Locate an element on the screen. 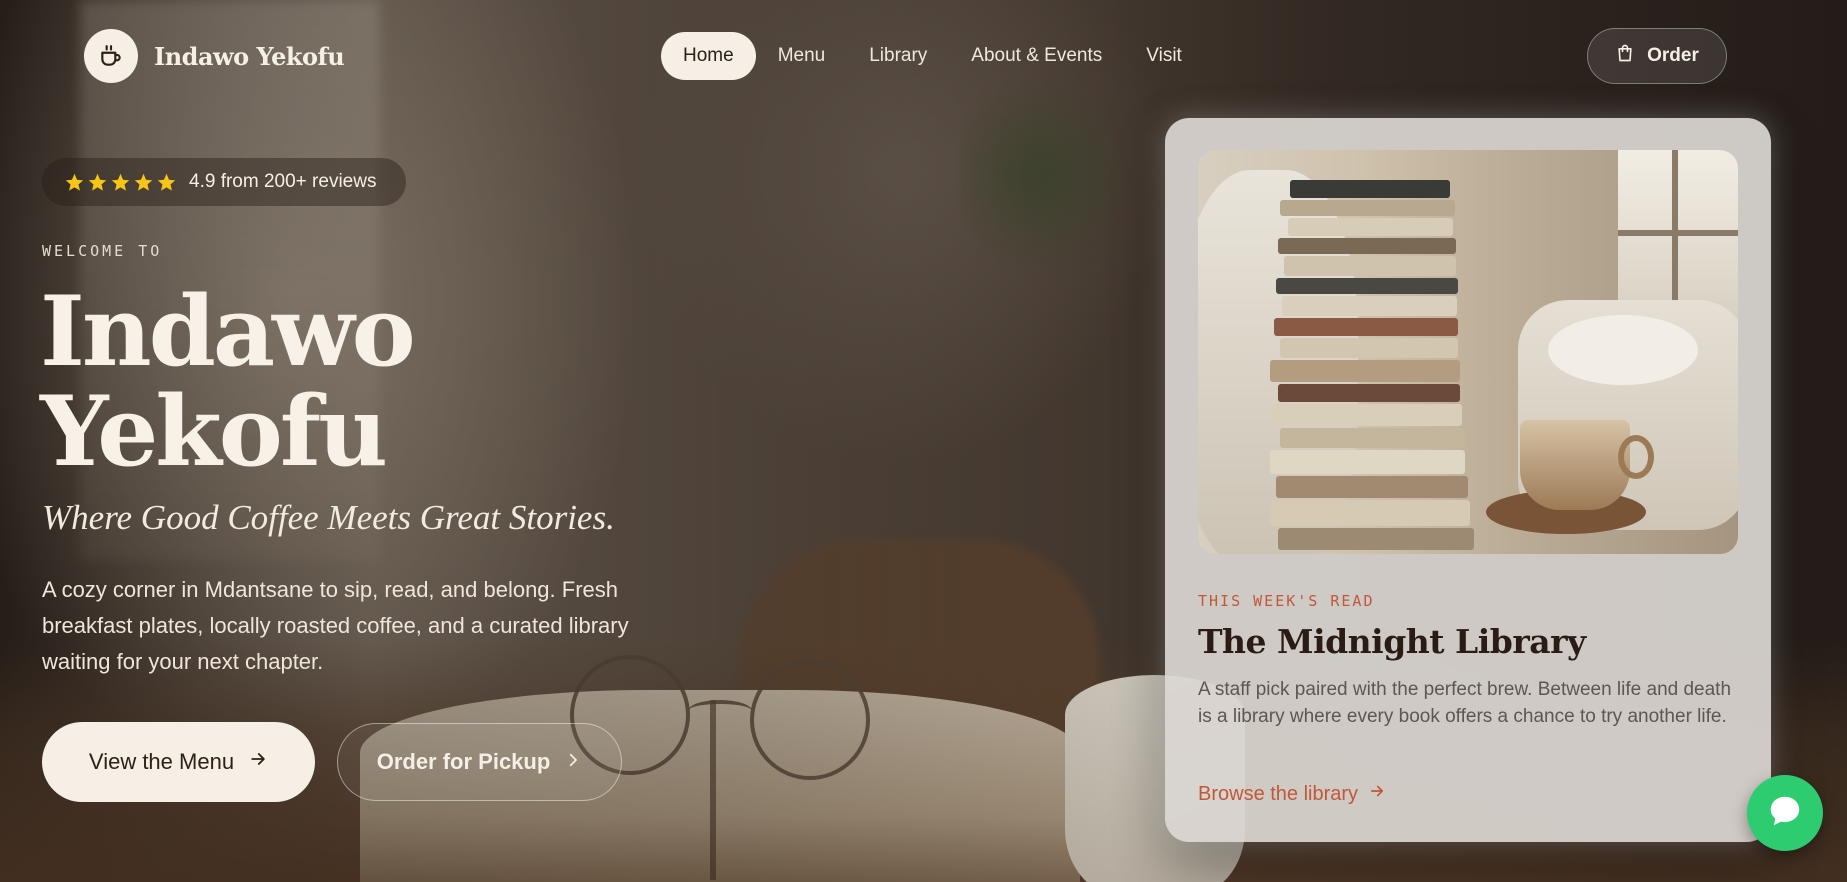 This screenshot has width=1847, height=882. browse-library-link: Browse the library is located at coordinates (1292, 794).